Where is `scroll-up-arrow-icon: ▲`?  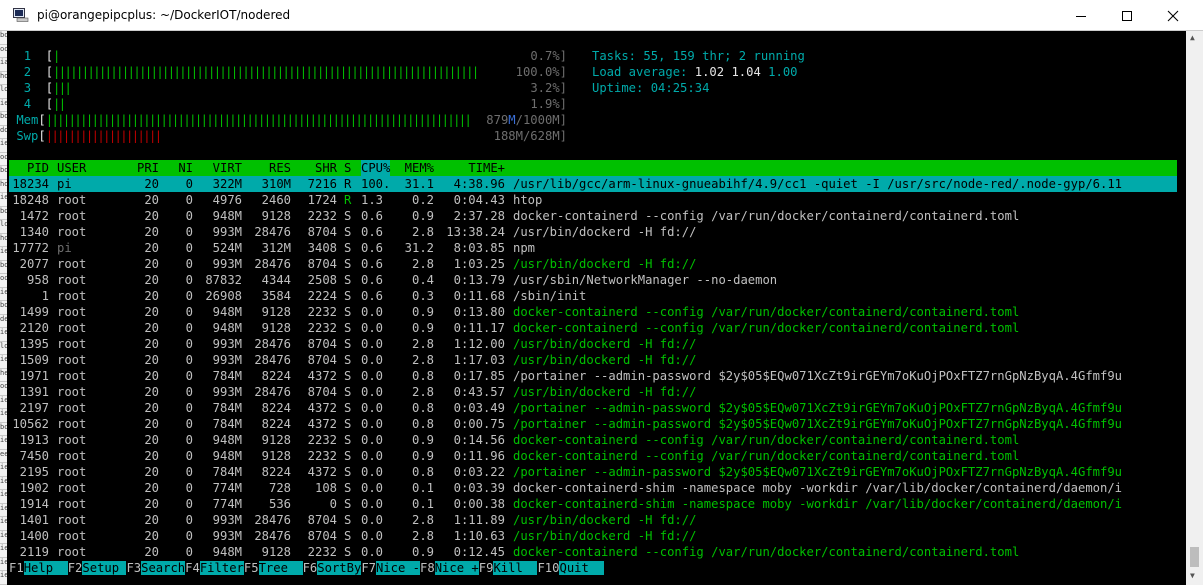
scroll-up-arrow-icon: ▲ is located at coordinates (1192, 37).